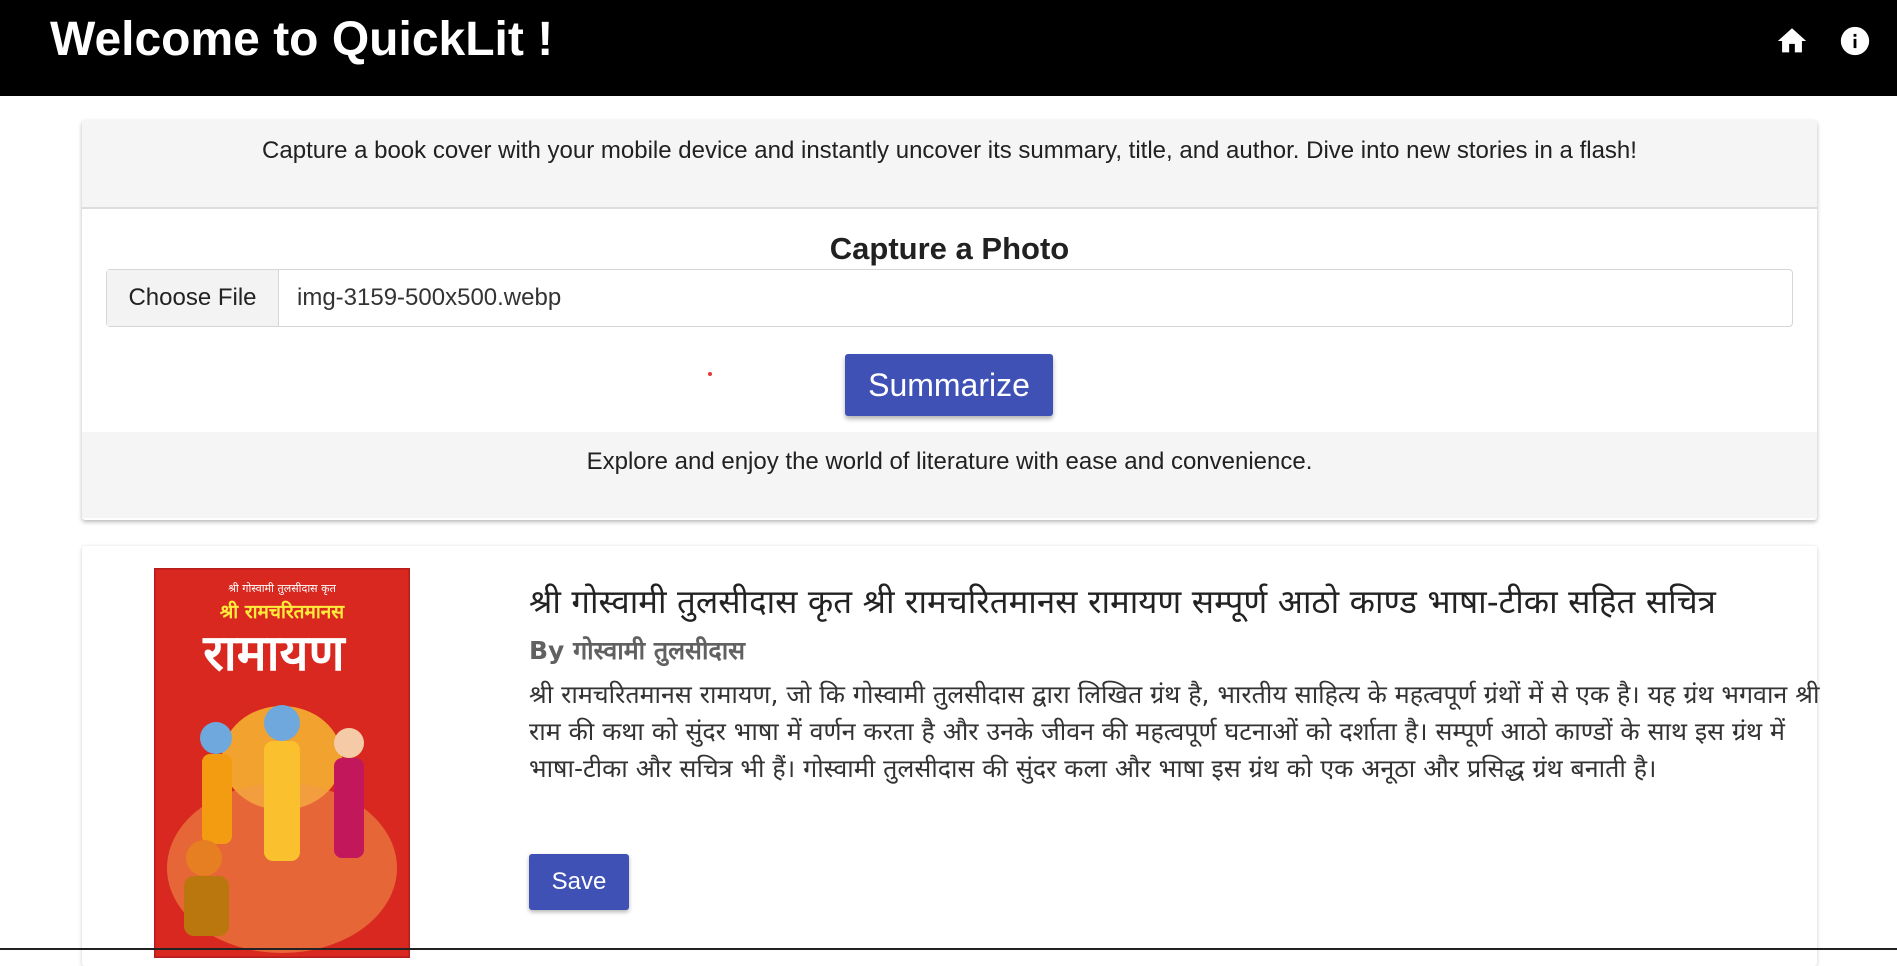 The width and height of the screenshot is (1897, 966). Describe the element at coordinates (579, 882) in the screenshot. I see `save-button: Save` at that location.